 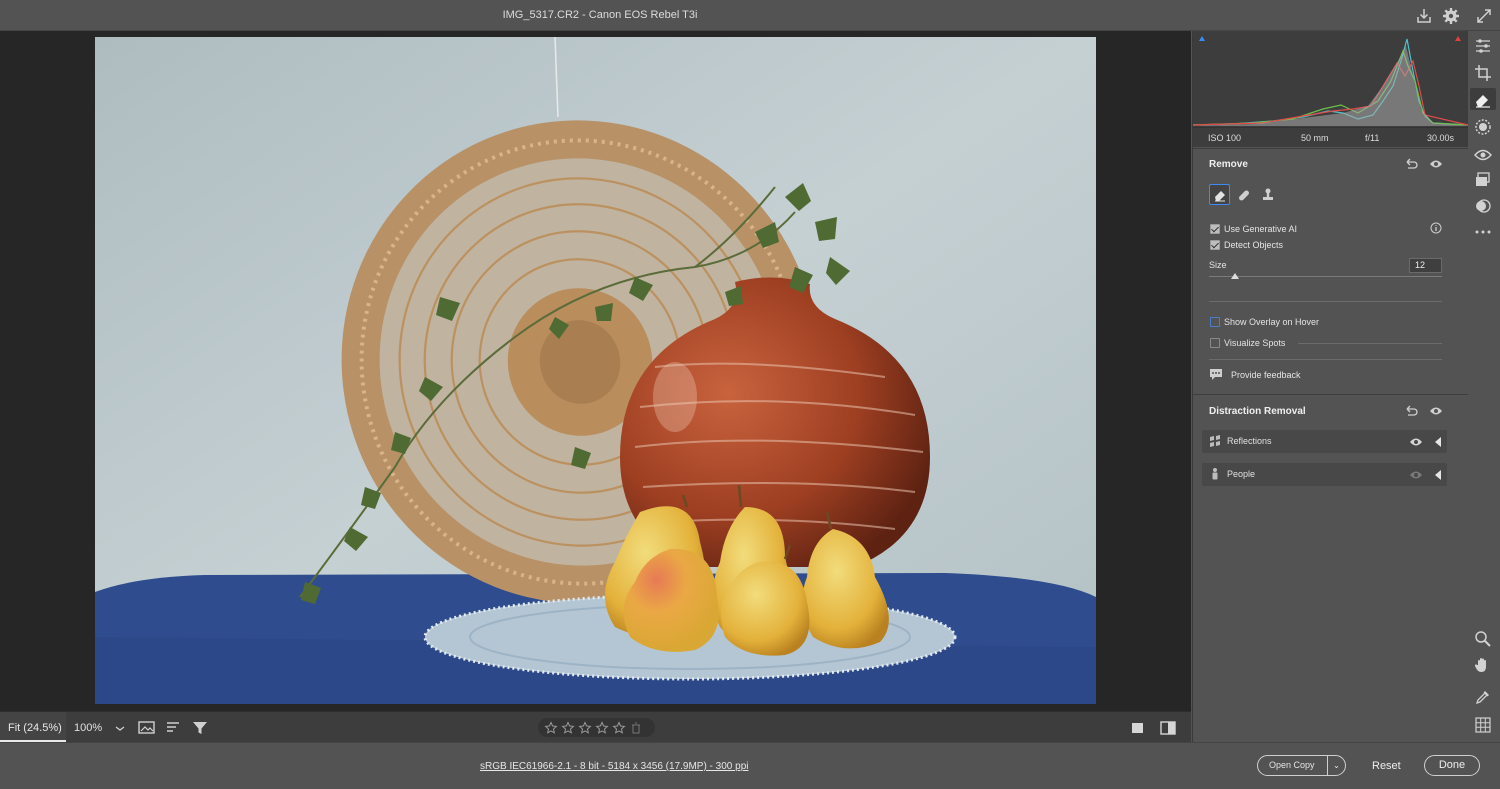 I want to click on detect-objects-checkbox, so click(x=1215, y=245).